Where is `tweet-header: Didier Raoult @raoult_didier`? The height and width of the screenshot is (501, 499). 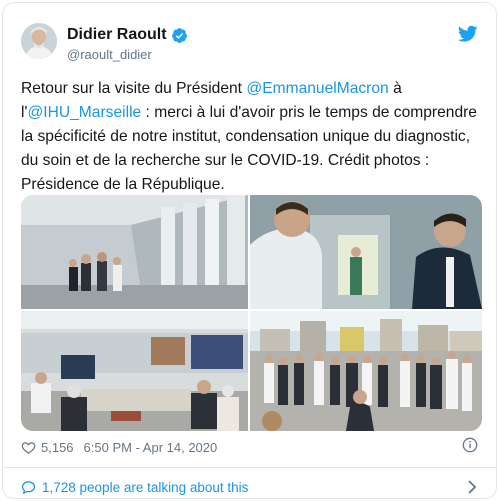
tweet-header: Didier Raoult @raoult_didier is located at coordinates (249, 45).